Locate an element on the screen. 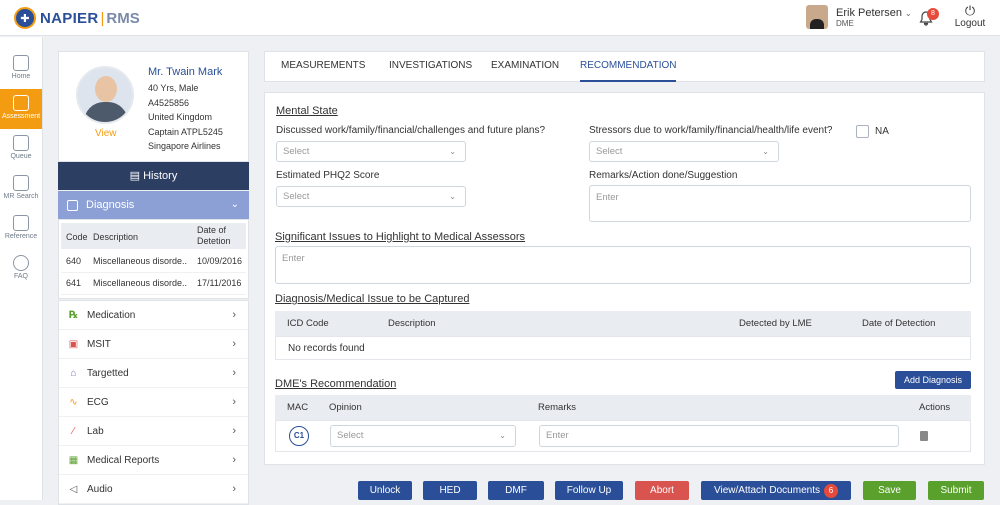 The height and width of the screenshot is (505, 1000). logout-button: ⏻ Logout is located at coordinates (970, 17).